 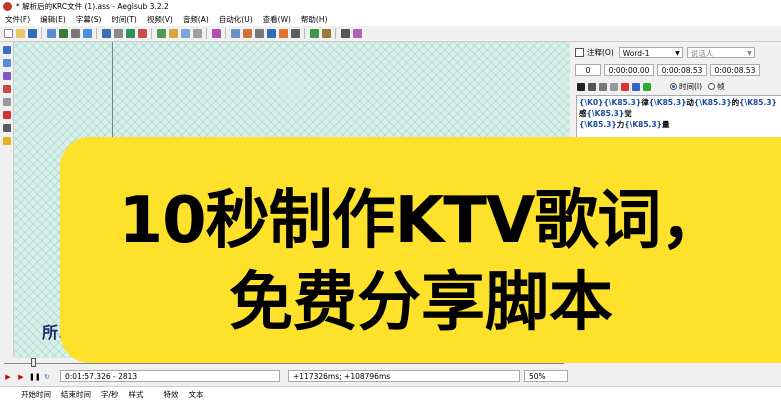 I want to click on frame-radio, so click(x=712, y=86).